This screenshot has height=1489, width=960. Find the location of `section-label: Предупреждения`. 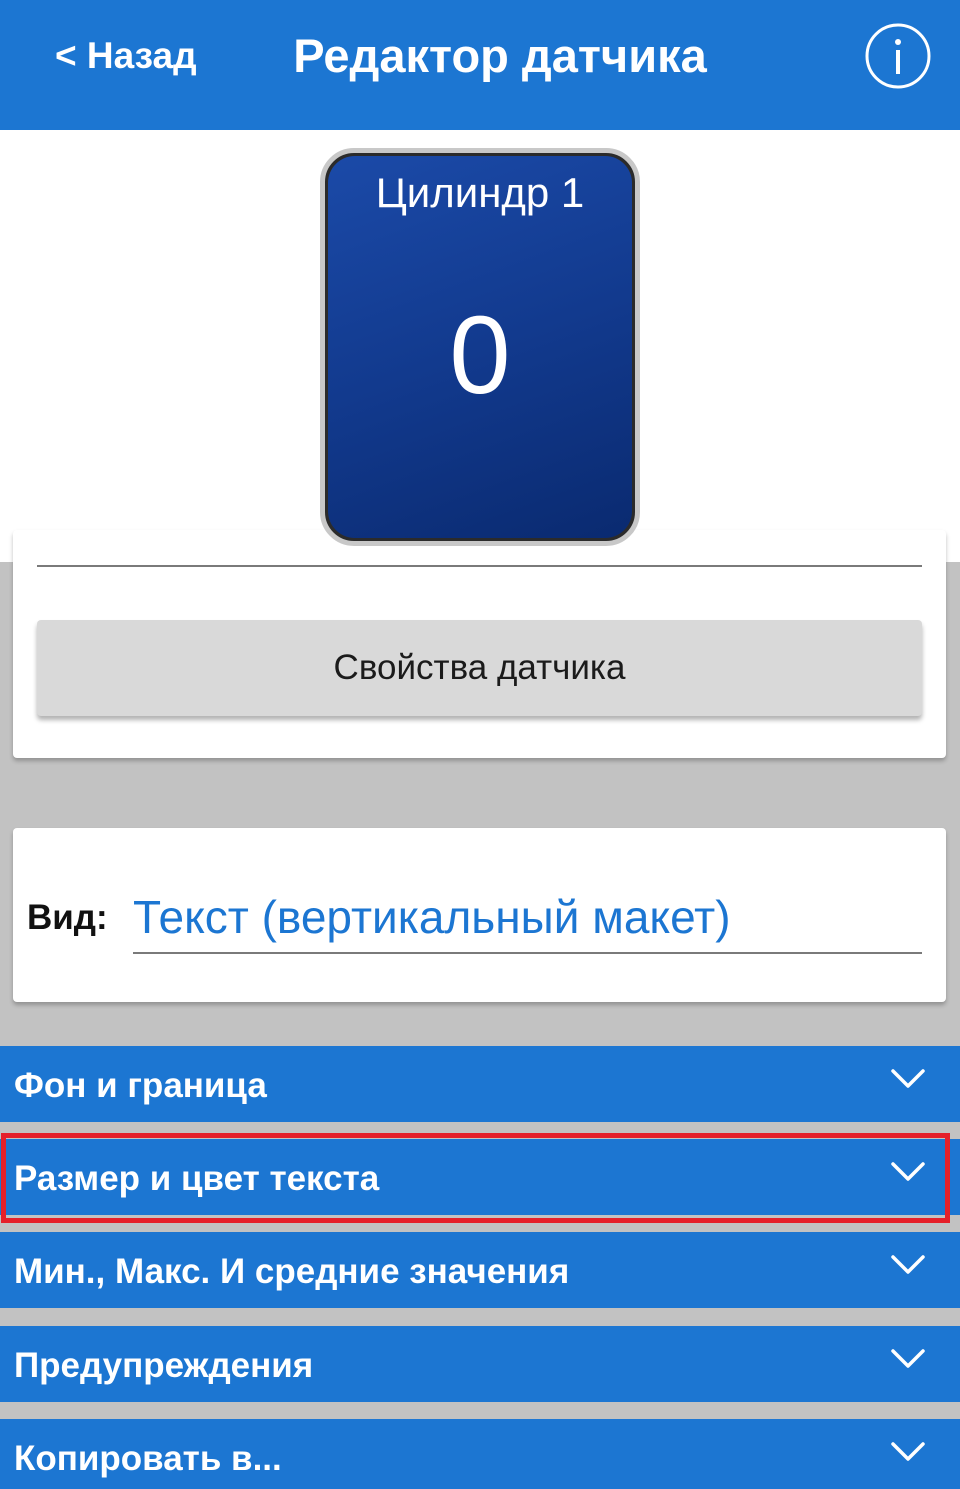

section-label: Предупреждения is located at coordinates (164, 1365).